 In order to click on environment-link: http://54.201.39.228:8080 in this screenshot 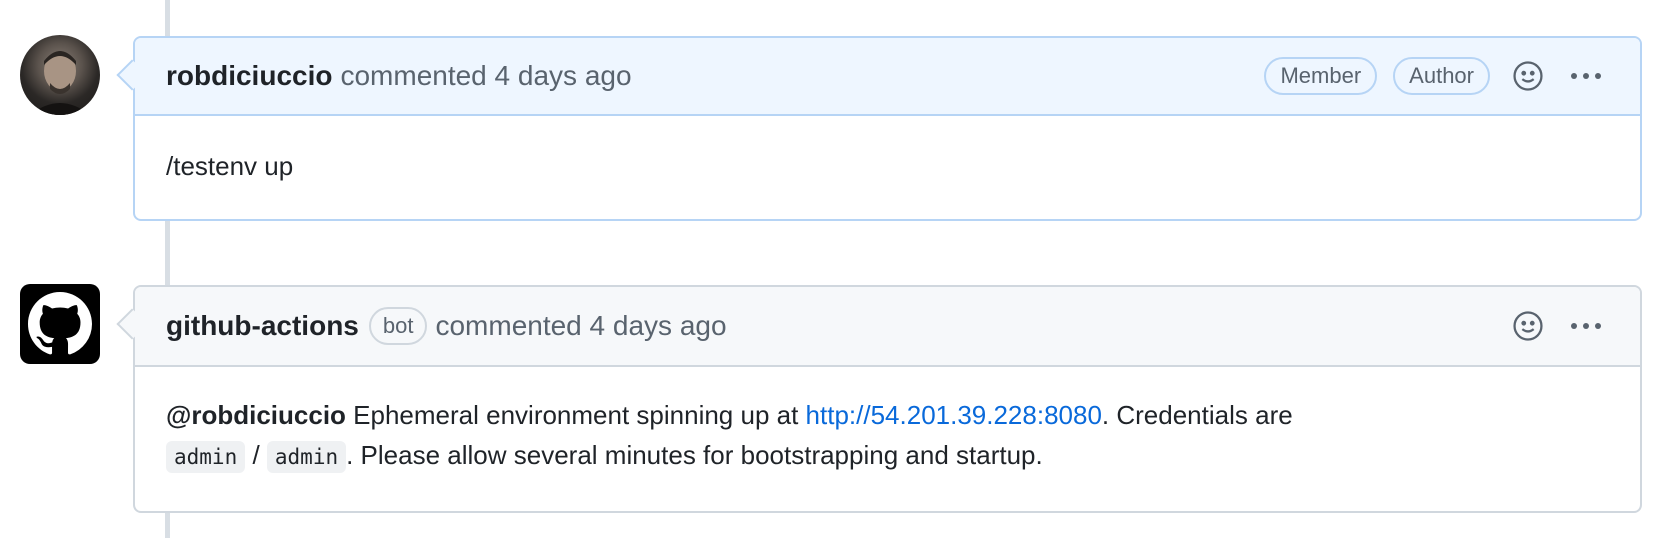, I will do `click(954, 415)`.